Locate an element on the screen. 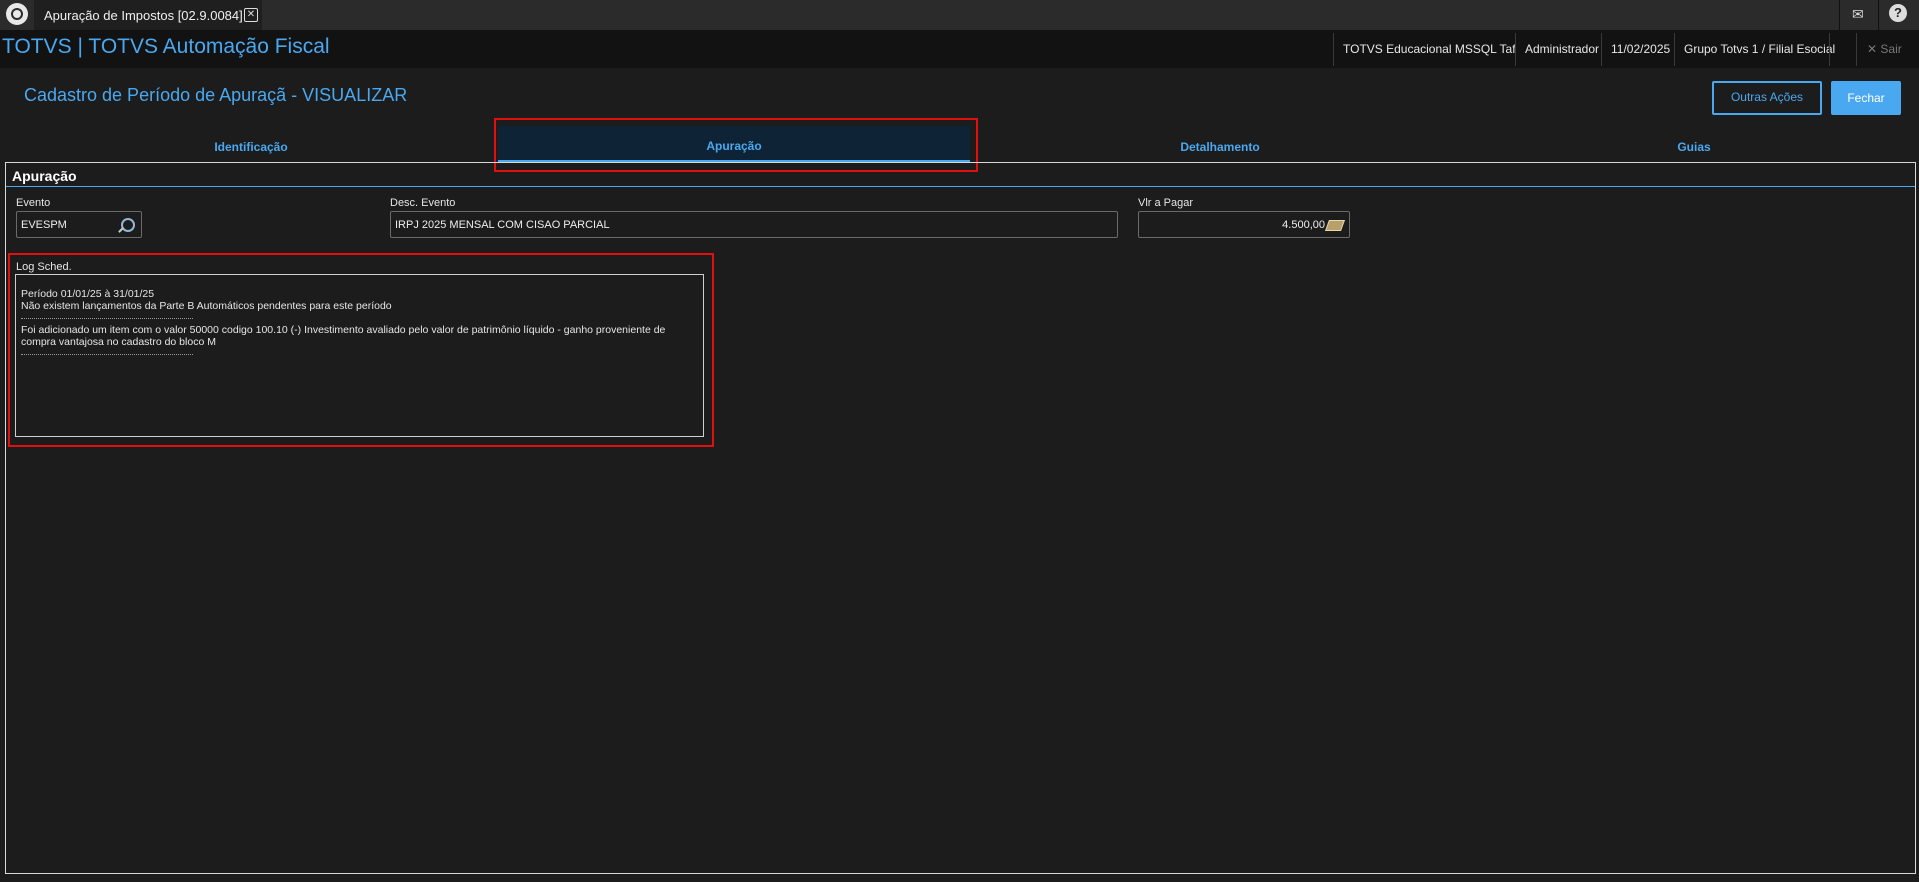 The image size is (1919, 882). window-tab-bar: Apuração de Impostos [02.9.0084] ✕ ✉ ? is located at coordinates (959, 15).